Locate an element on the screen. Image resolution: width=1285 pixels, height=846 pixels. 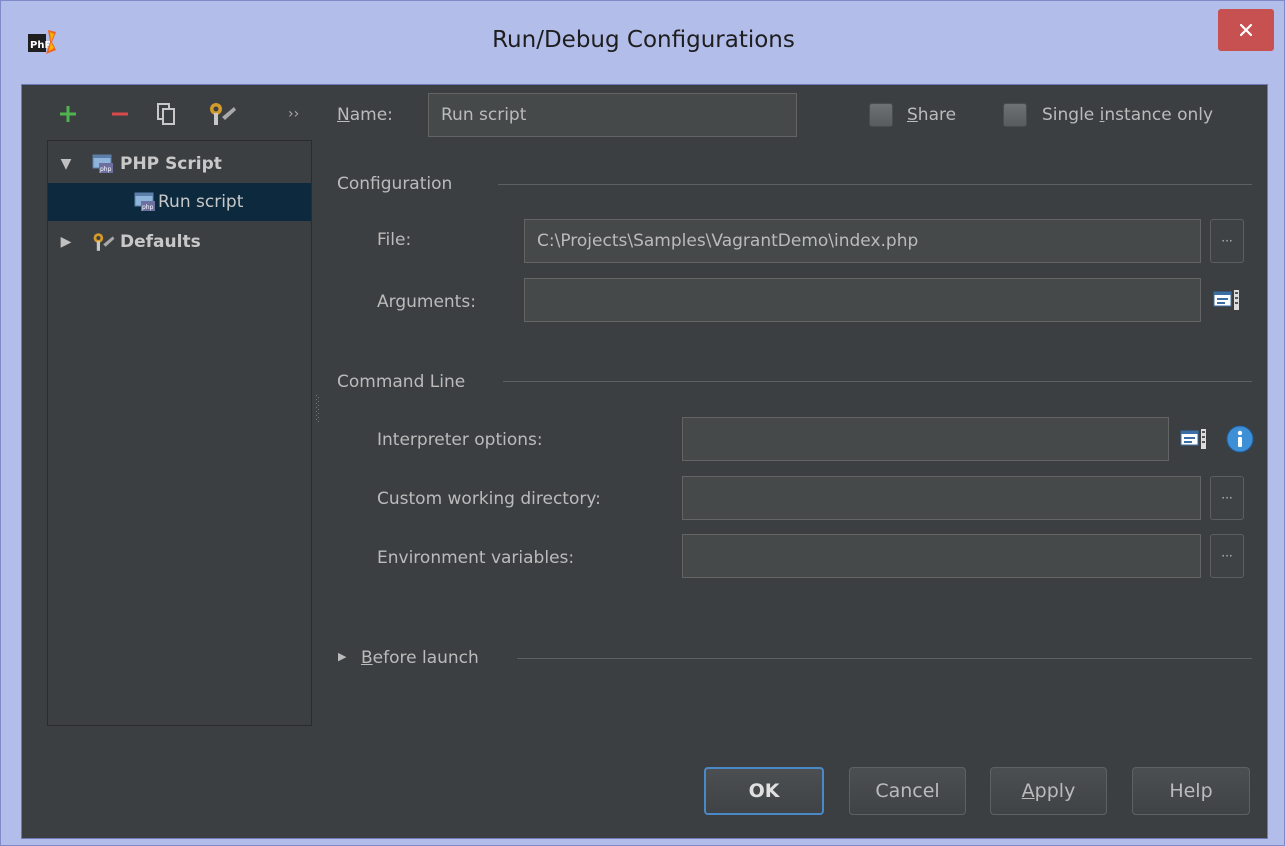
tree-item-defaults: ▶ Defaults is located at coordinates (179, 242).